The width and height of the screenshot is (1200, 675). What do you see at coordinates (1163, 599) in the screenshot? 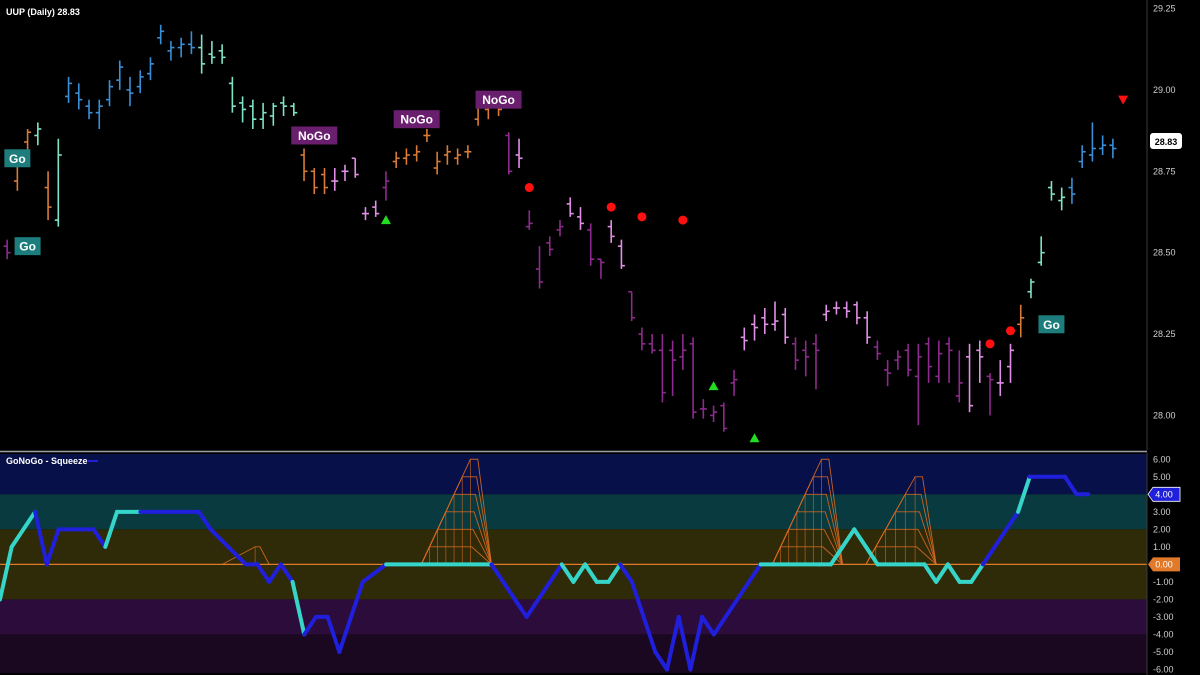
I see `oscillator-tick-label: -2.00` at bounding box center [1163, 599].